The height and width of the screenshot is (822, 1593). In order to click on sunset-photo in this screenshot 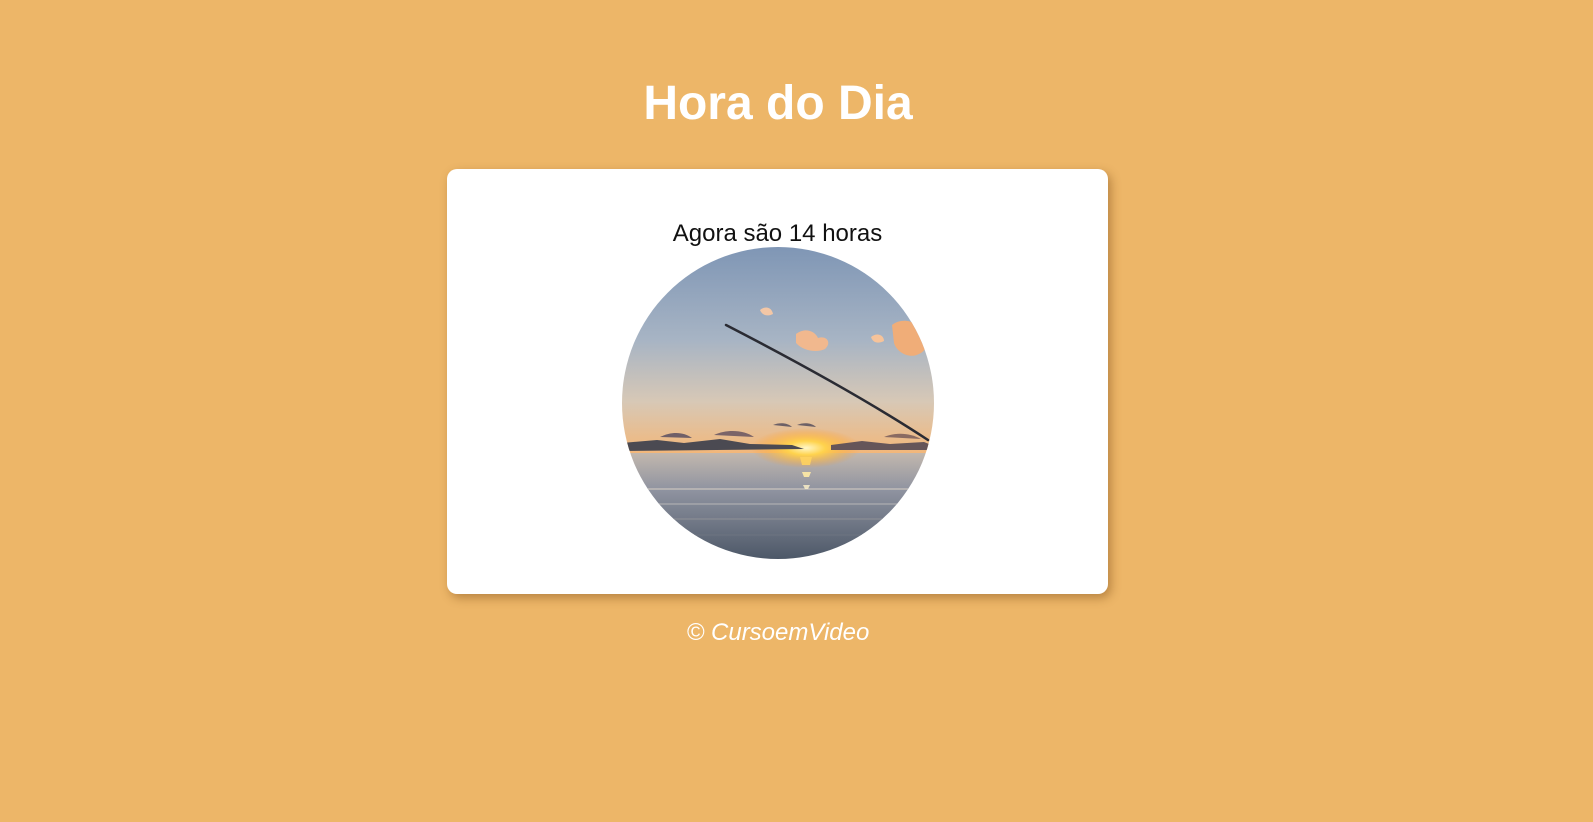, I will do `click(778, 403)`.